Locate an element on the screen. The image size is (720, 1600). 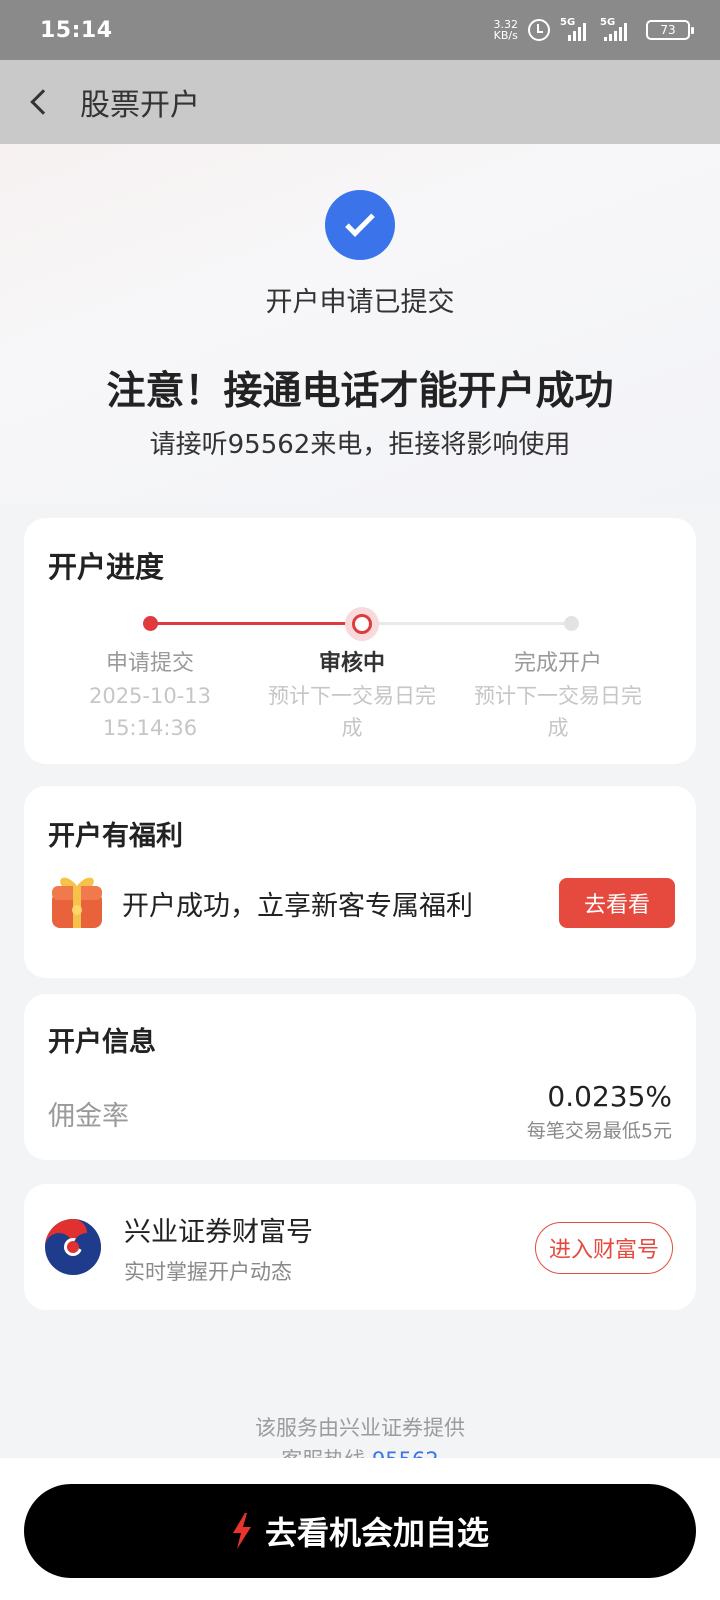
wealth-subtitle: 实时掌握开户动态 is located at coordinates (208, 1272).